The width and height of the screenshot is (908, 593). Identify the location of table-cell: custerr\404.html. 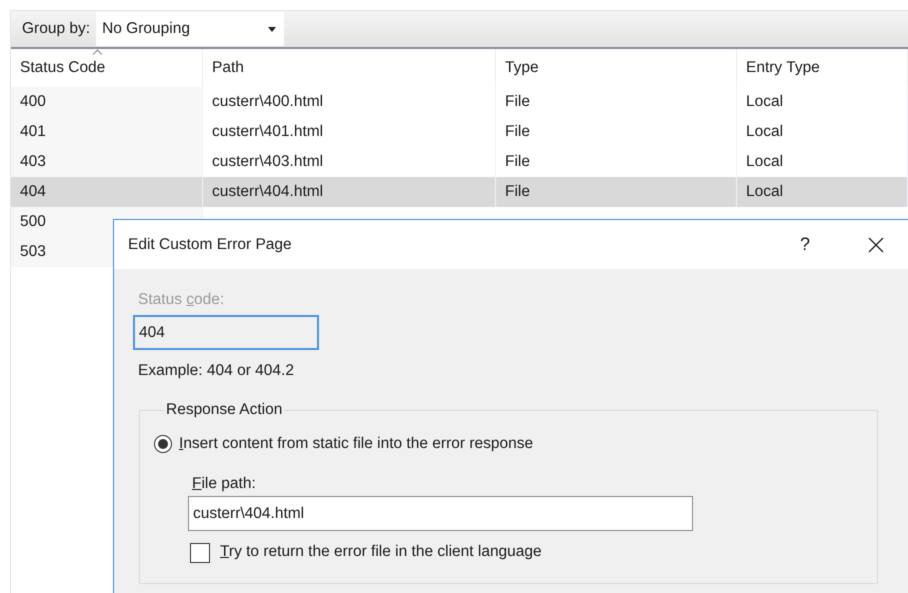
(349, 192).